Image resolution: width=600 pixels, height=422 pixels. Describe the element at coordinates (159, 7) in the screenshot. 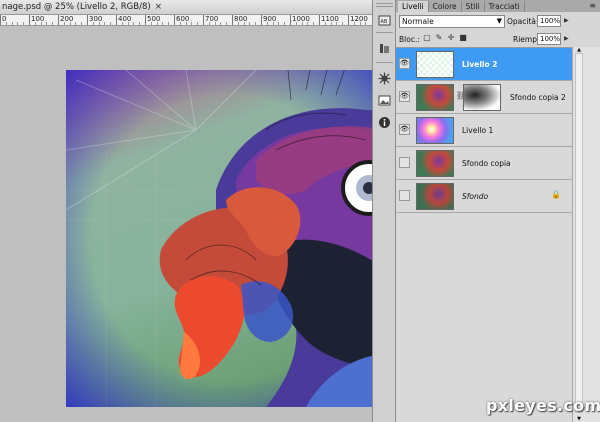

I see `close-icon: ×` at that location.